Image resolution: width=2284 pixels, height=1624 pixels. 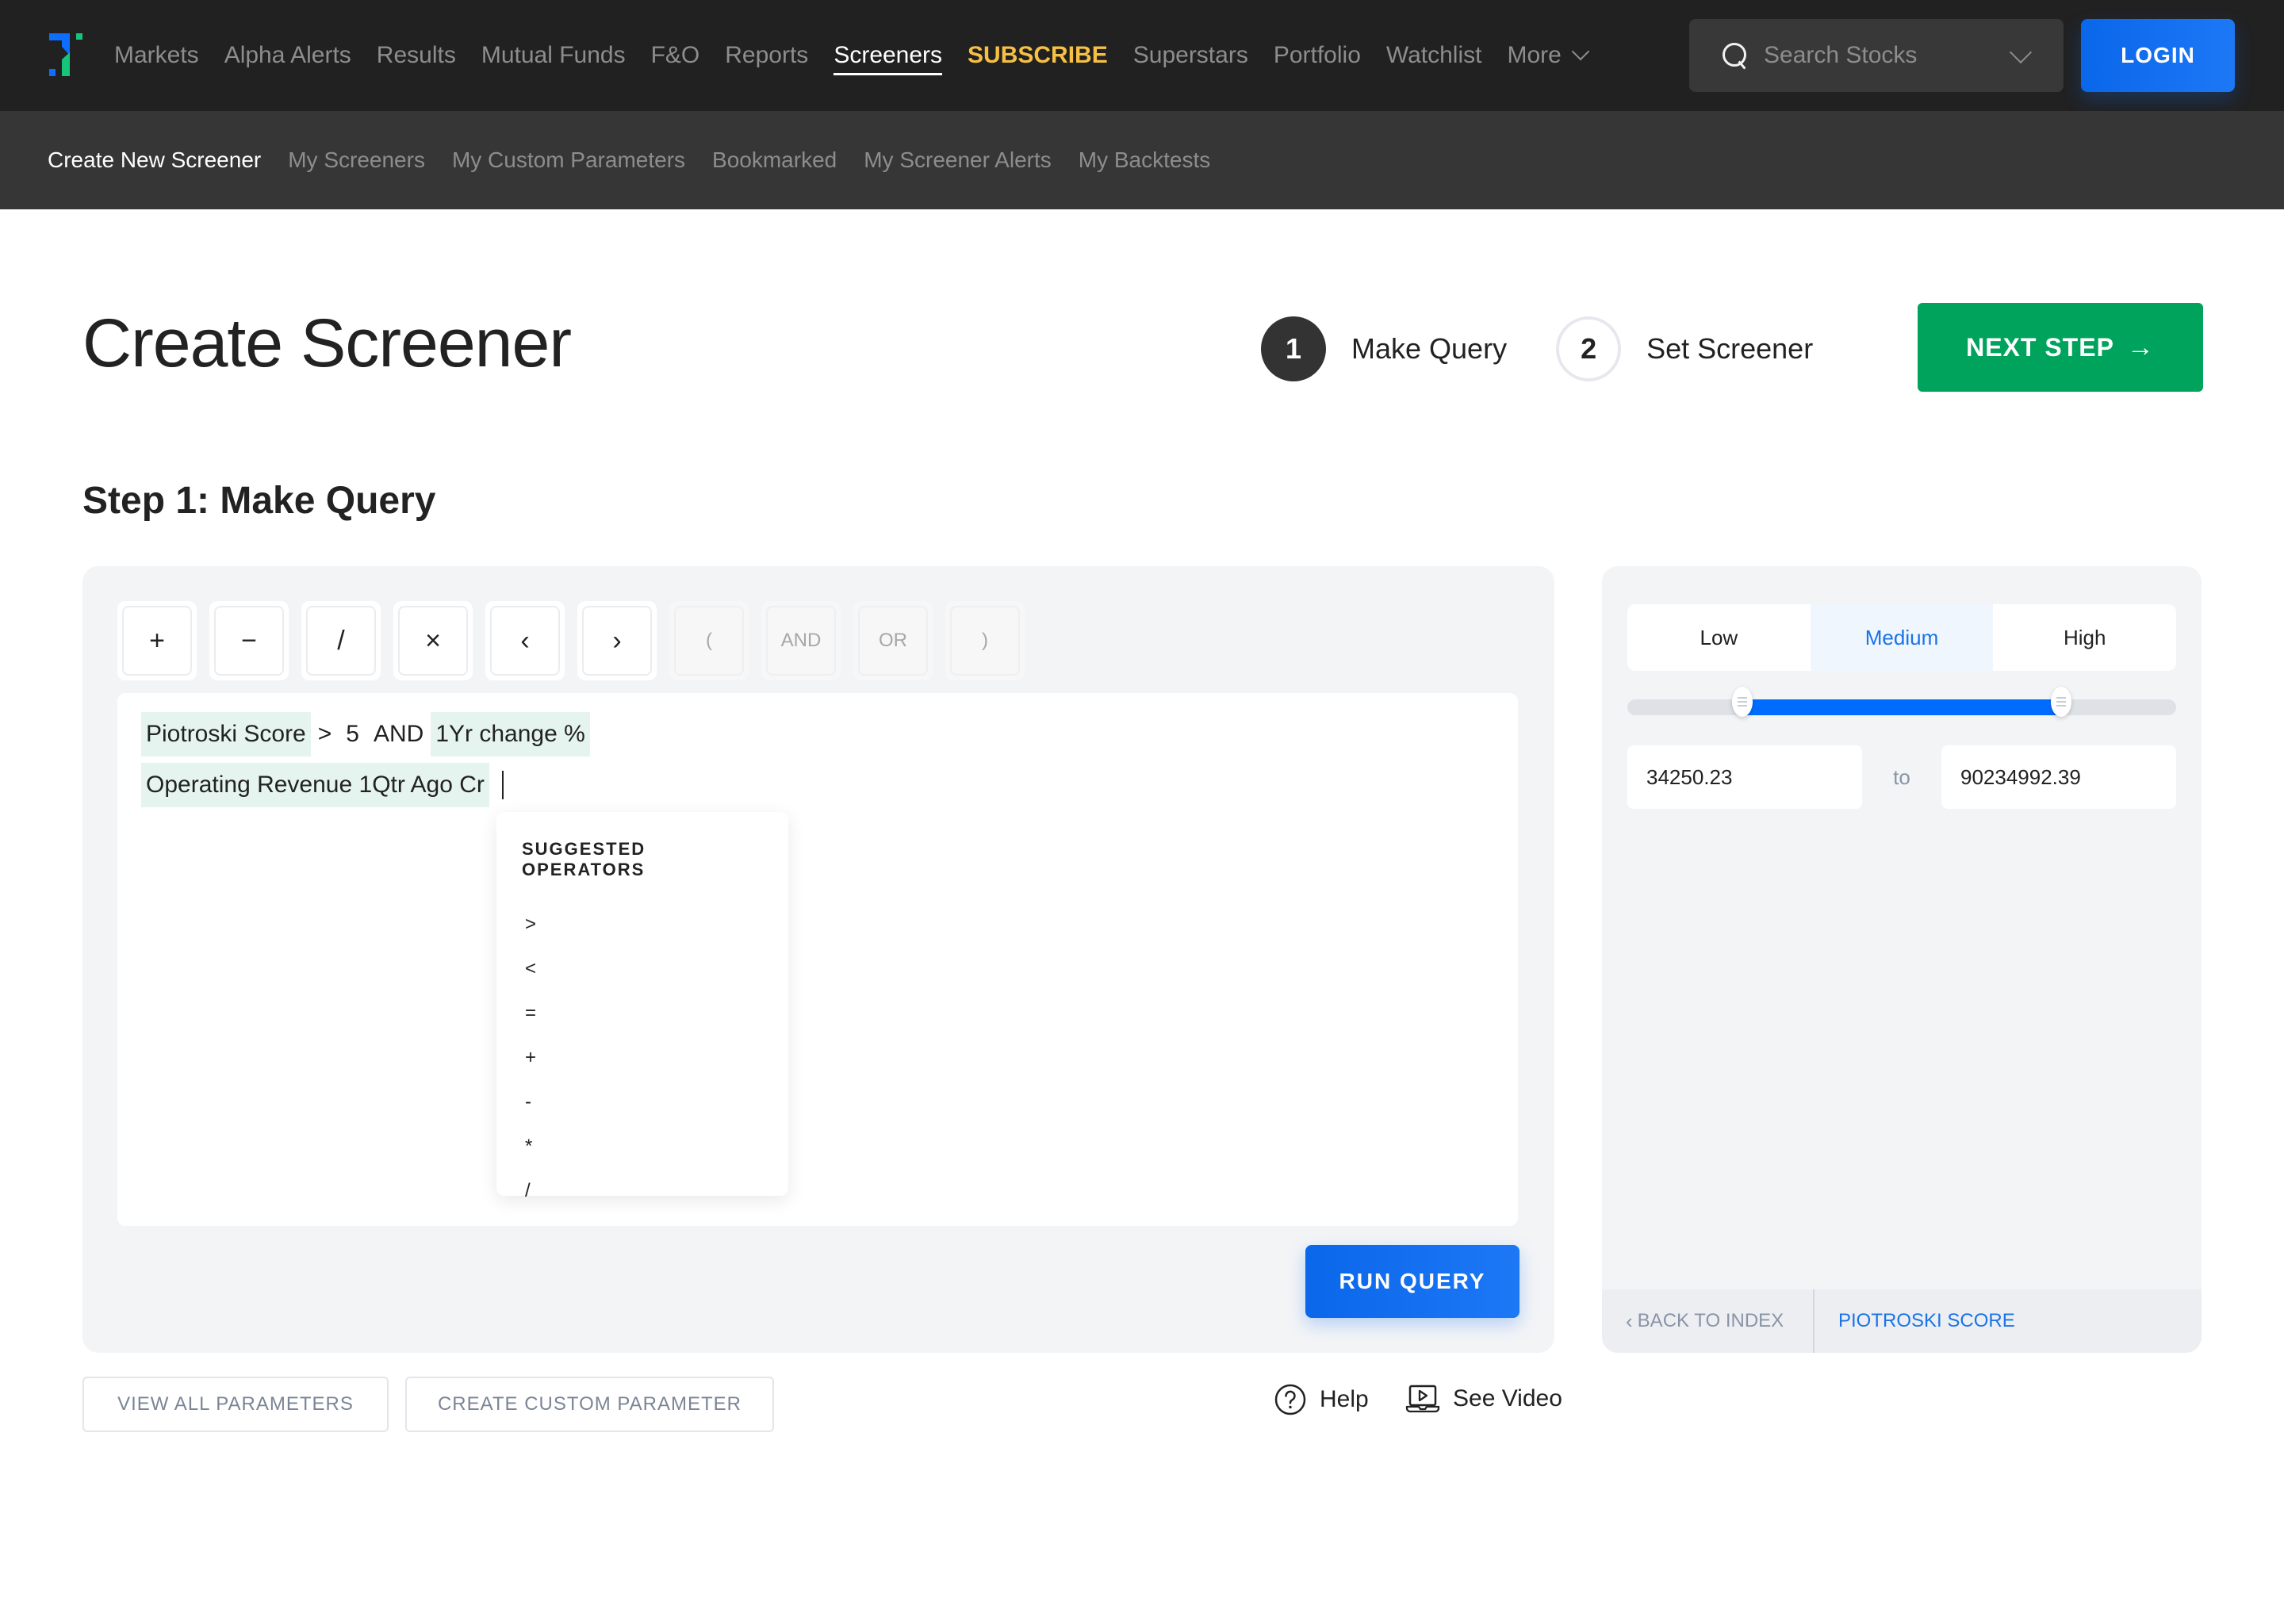 I want to click on or-label: OR, so click(x=893, y=641).